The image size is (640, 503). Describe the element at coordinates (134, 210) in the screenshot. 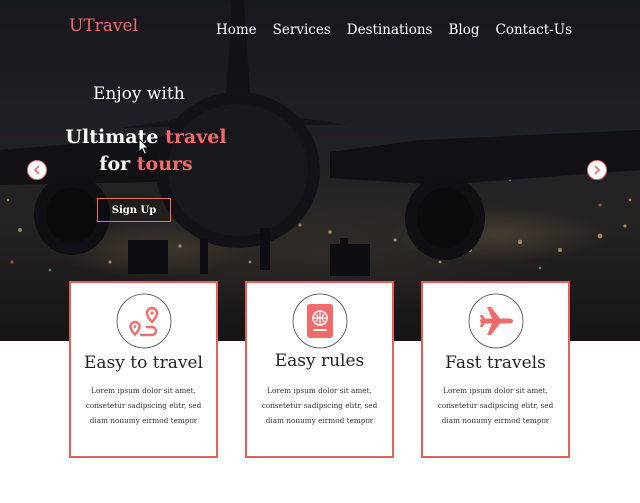

I see `sign-up-button: Sign Up` at that location.